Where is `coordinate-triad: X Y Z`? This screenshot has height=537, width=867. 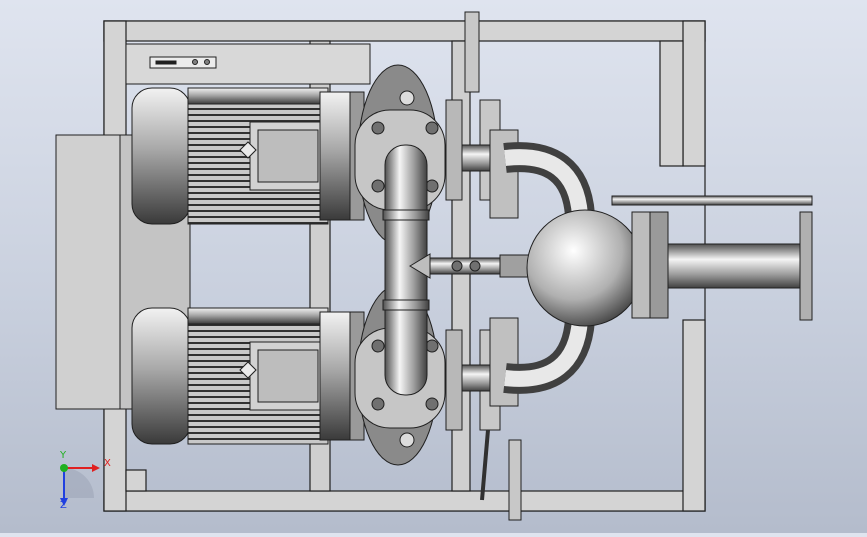 coordinate-triad: X Y Z is located at coordinates (81, 482).